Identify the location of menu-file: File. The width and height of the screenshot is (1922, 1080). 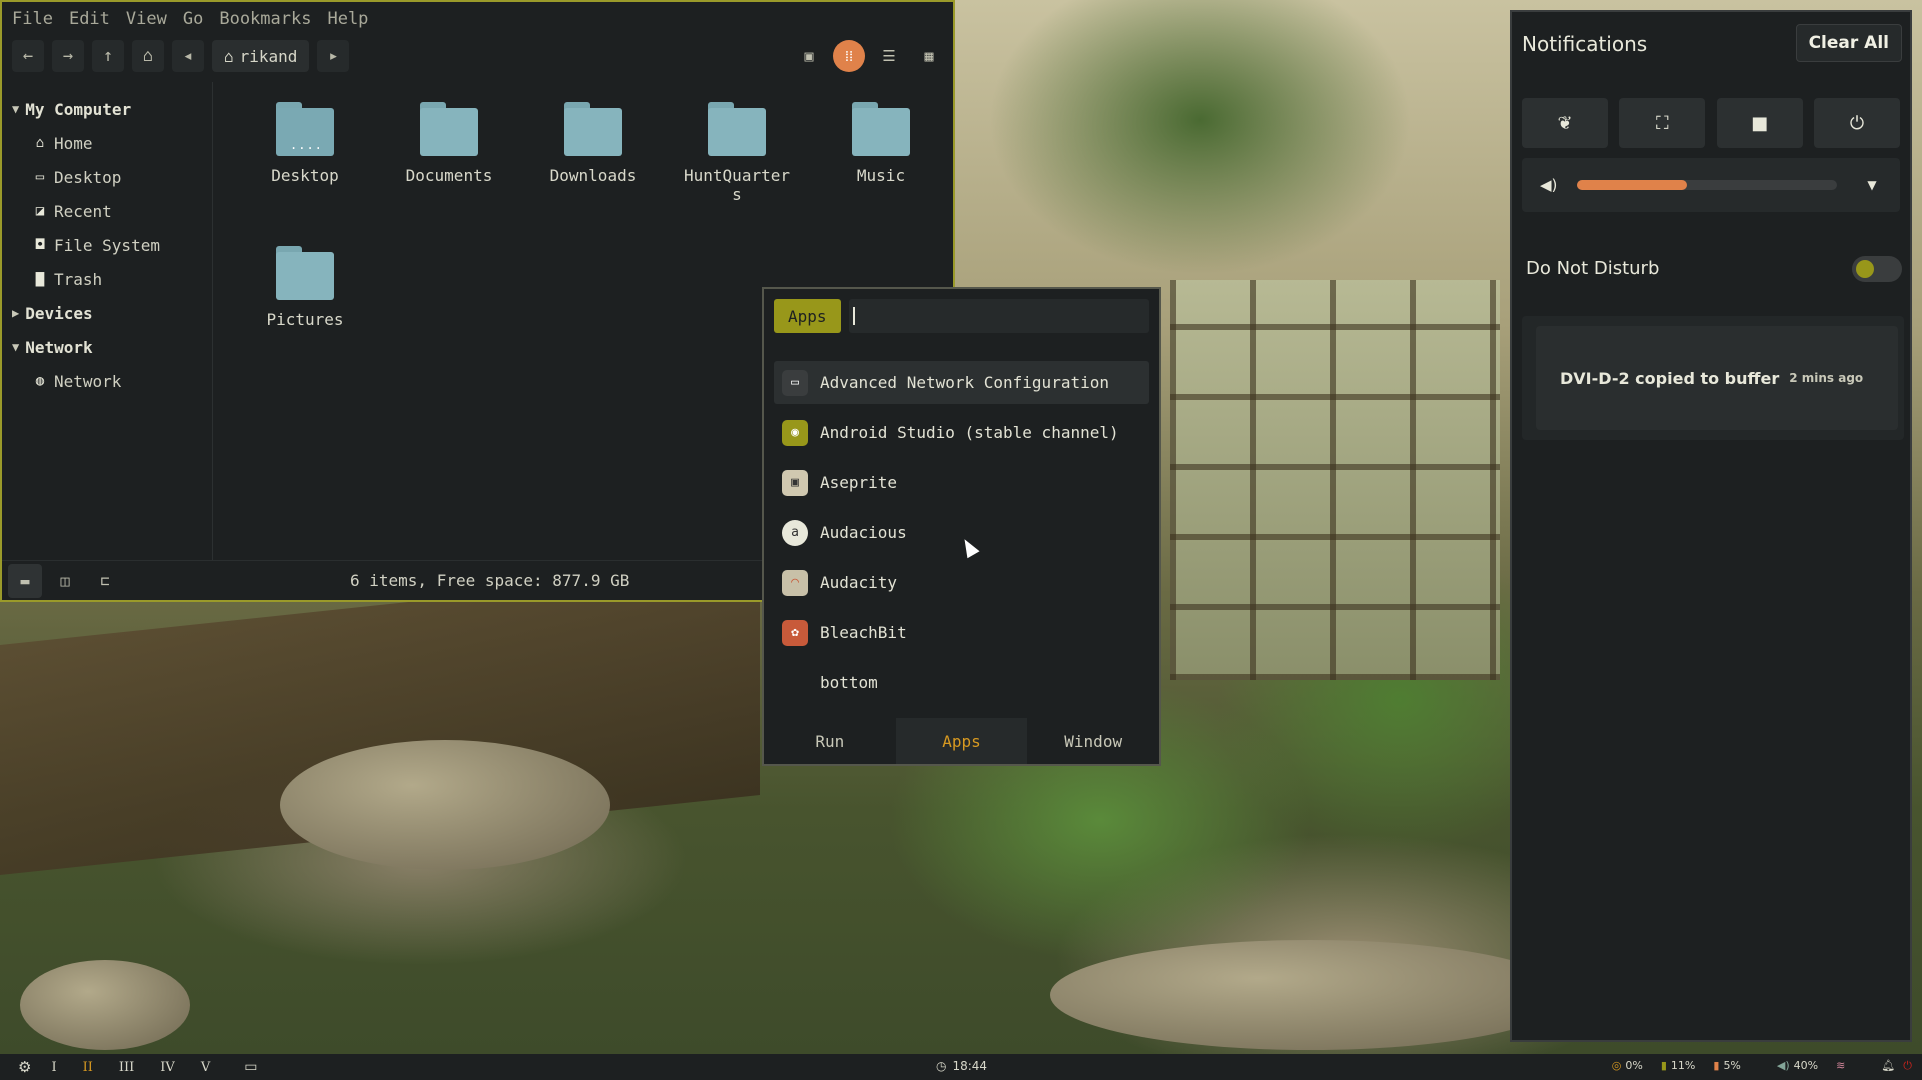
(32, 19).